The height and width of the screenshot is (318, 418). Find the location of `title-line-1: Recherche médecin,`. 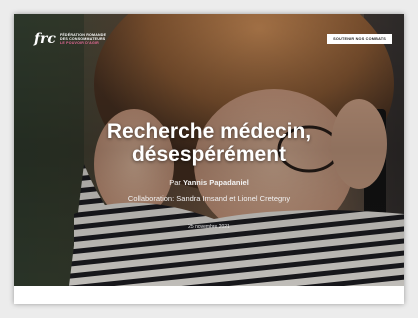

title-line-1: Recherche médecin, is located at coordinates (209, 131).